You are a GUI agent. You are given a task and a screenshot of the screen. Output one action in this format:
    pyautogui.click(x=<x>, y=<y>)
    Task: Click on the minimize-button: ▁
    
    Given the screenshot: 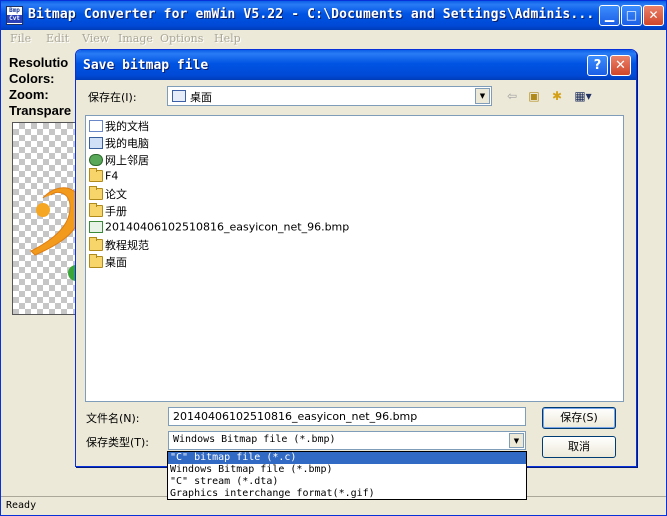 What is the action you would take?
    pyautogui.click(x=609, y=15)
    